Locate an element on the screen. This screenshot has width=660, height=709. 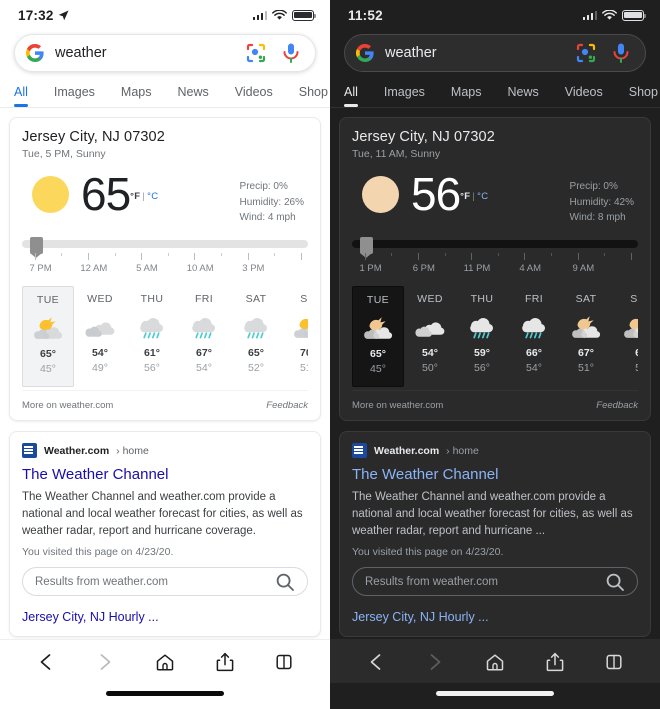
weather-card-footer: More on weather.com Feedback is located at coordinates (165, 405).